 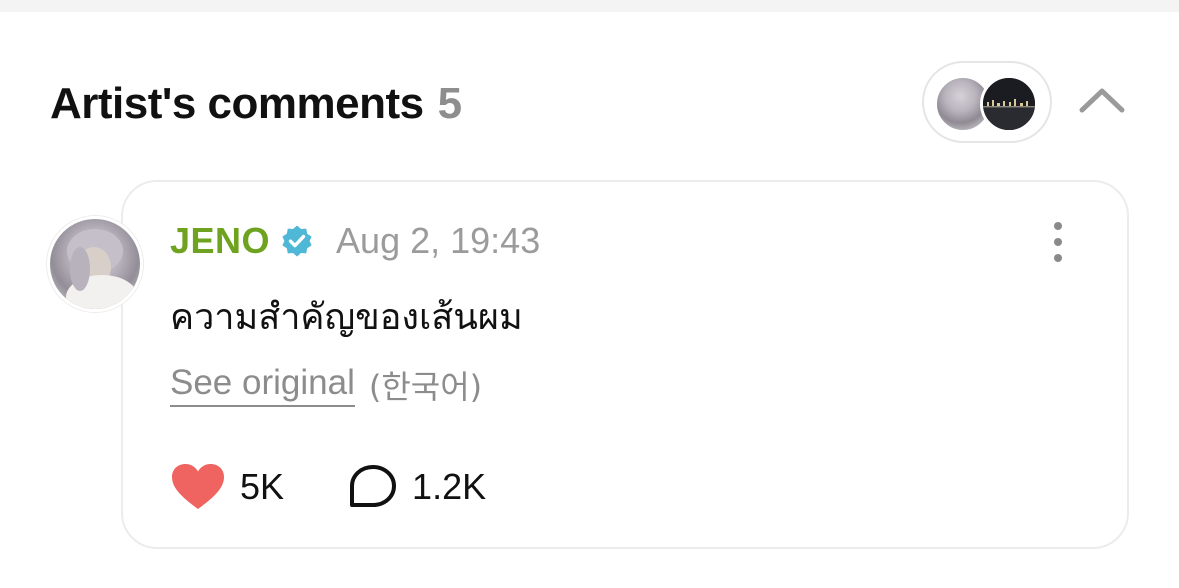 I want to click on comment-body: ความสำคัญของเส้นผม, so click(x=346, y=317).